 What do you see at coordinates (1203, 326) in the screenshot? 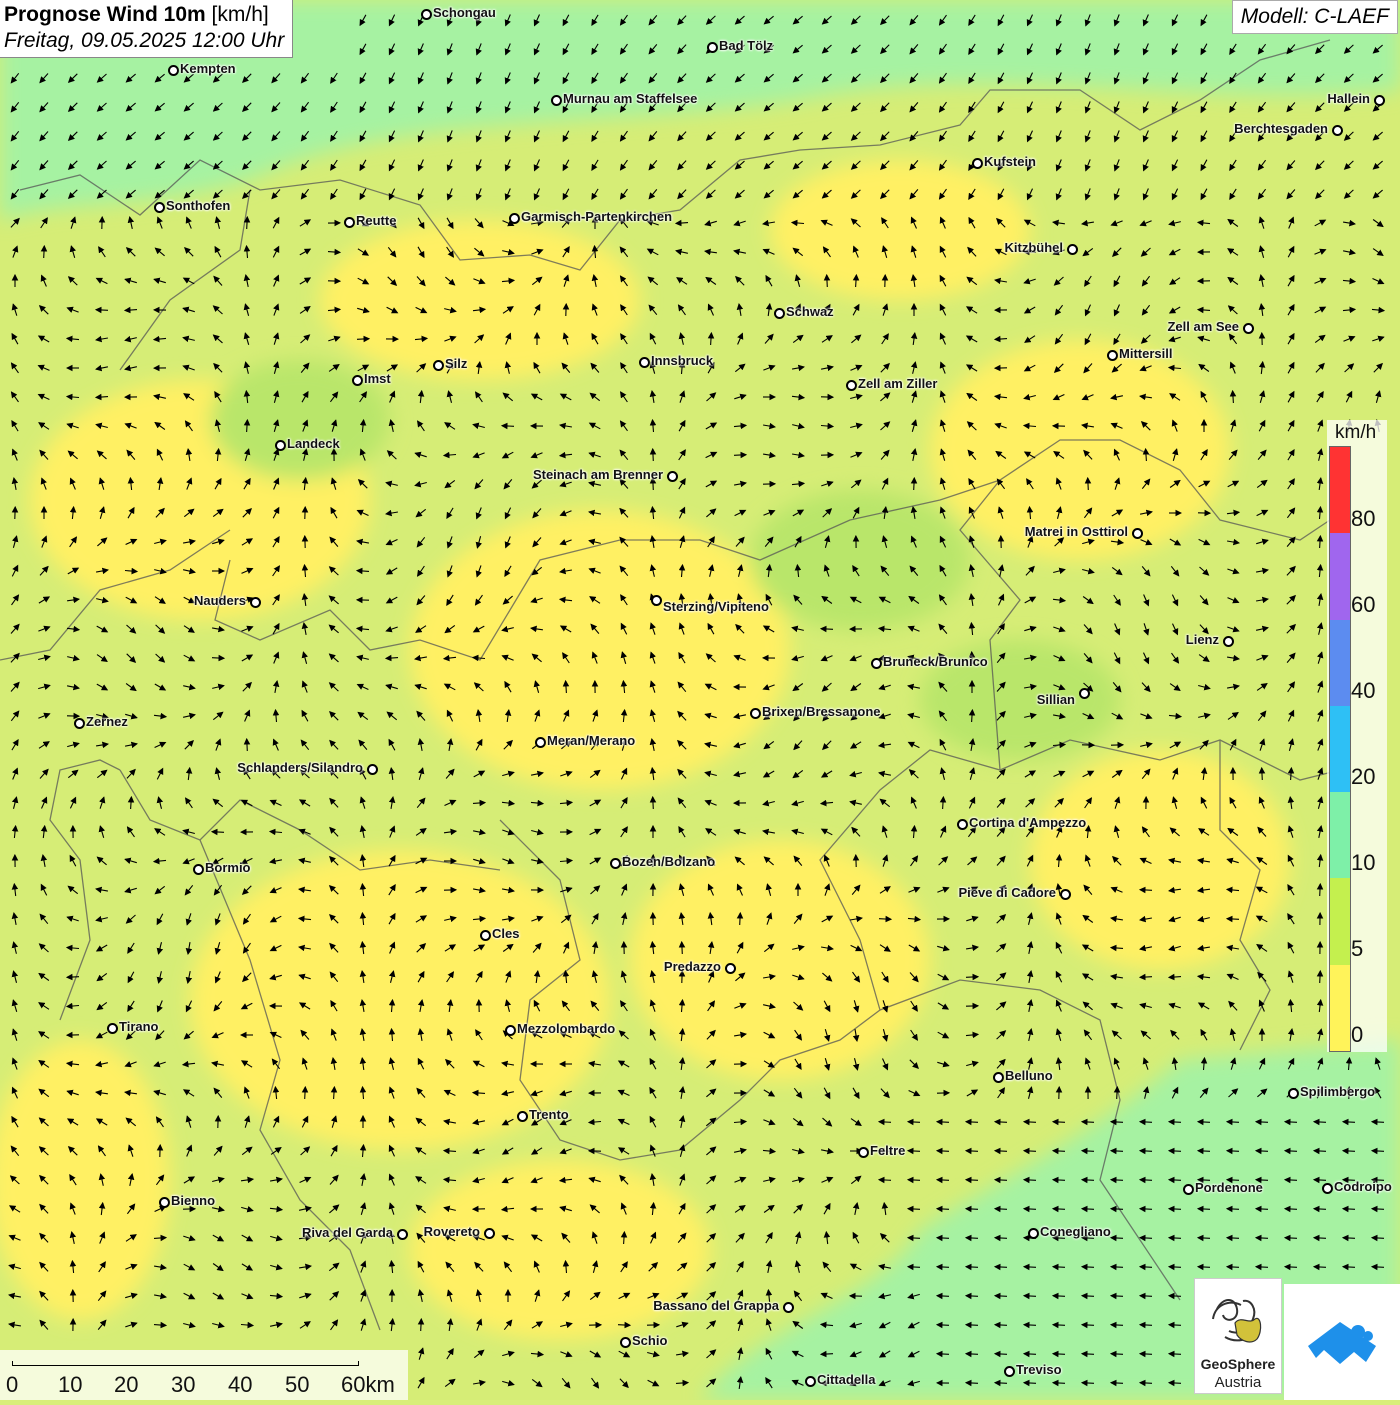
I see `city-label: Zell am See` at bounding box center [1203, 326].